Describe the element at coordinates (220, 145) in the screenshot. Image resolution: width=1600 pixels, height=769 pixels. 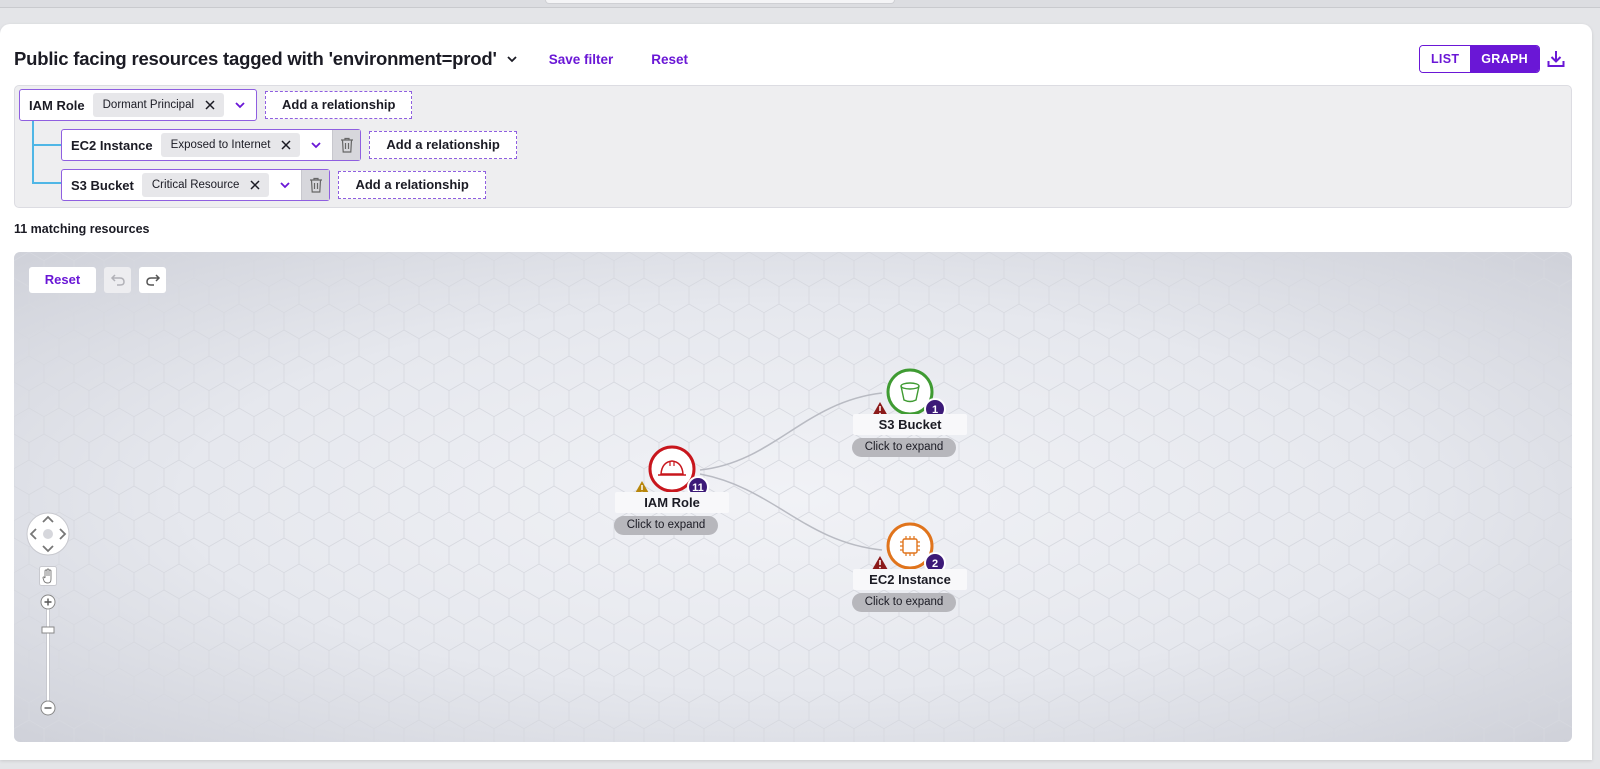
I see `tag-label: Exposed to Internet` at that location.